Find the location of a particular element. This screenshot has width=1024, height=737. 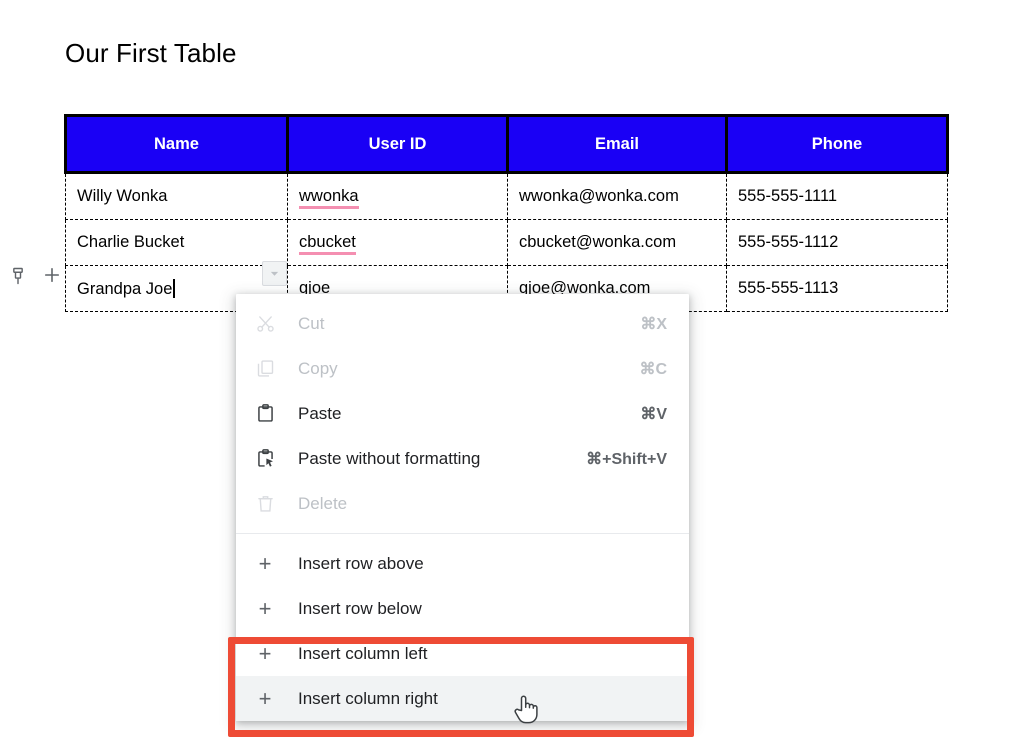

copy-icon is located at coordinates (265, 369).